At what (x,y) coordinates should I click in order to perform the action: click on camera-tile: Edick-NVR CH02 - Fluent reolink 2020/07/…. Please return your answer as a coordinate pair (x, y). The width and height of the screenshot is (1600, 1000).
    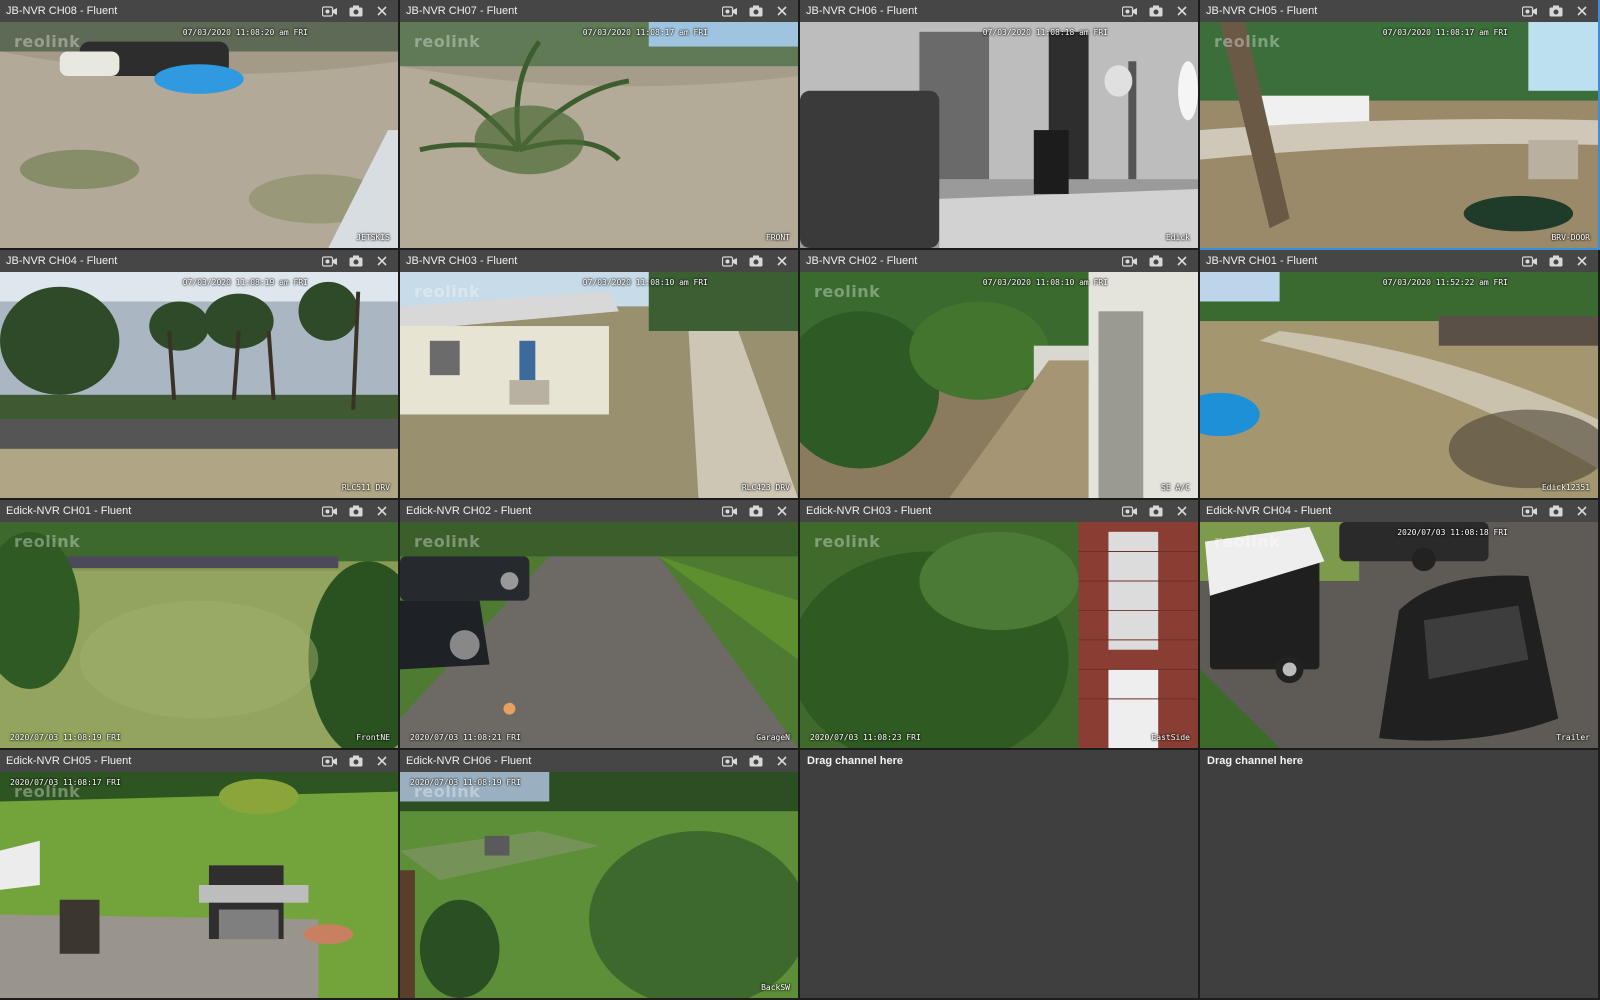
    Looking at the image, I should click on (600, 625).